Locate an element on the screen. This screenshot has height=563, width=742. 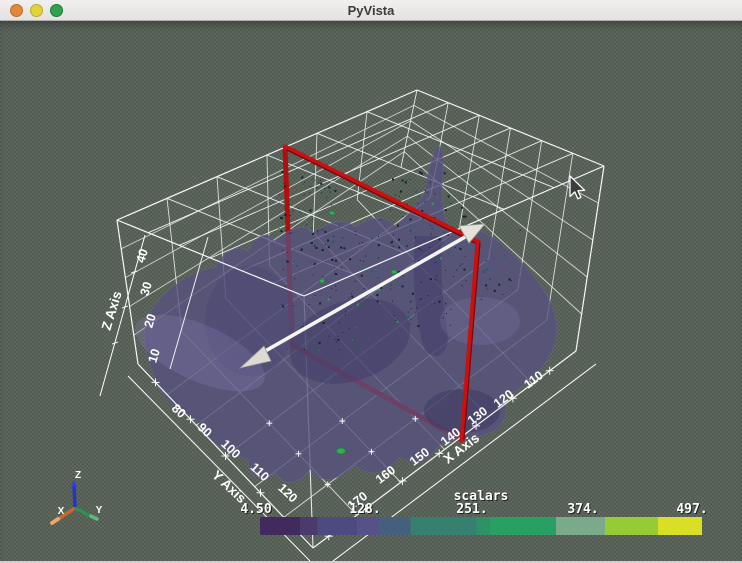
scalar-bar-label-2: 251. is located at coordinates (472, 509).